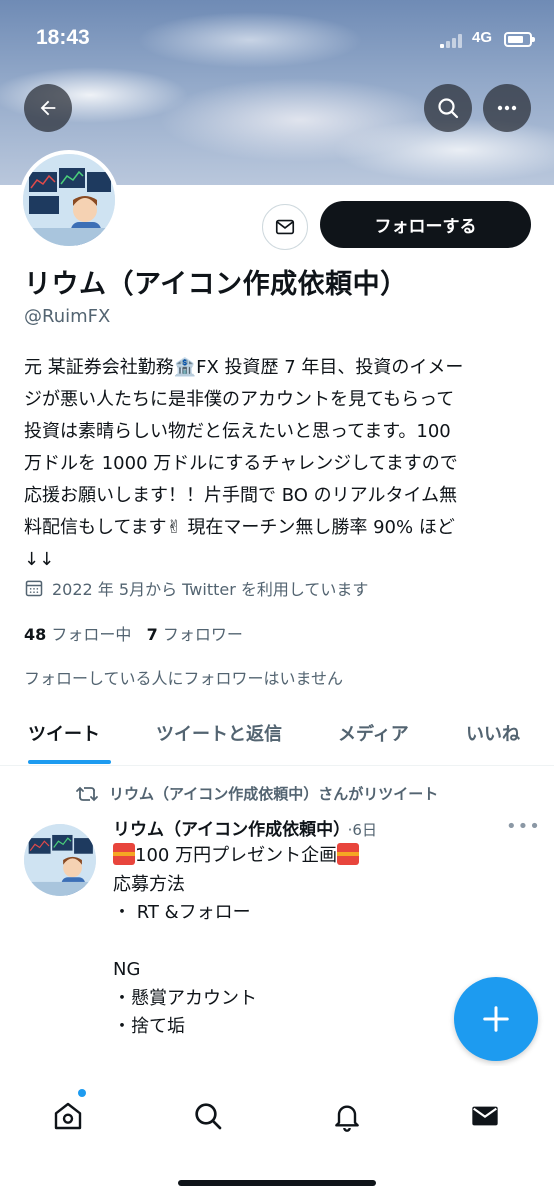 This screenshot has height=1200, width=554. Describe the element at coordinates (82, 1093) in the screenshot. I see `unread-dot` at that location.